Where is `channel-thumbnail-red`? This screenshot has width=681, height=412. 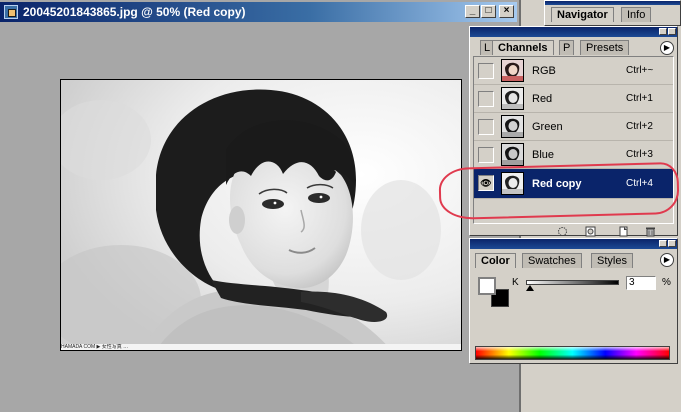
channel-thumbnail-red is located at coordinates (512, 98).